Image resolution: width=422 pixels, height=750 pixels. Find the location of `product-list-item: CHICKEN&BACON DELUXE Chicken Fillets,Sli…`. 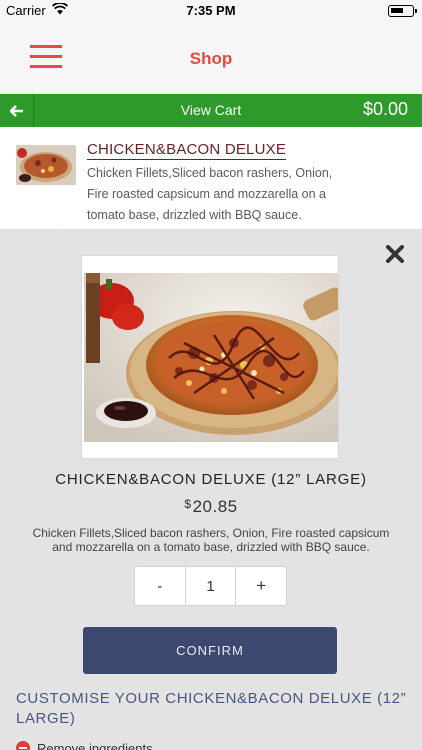

product-list-item: CHICKEN&BACON DELUXE Chicken Fillets,Sli… is located at coordinates (211, 178).